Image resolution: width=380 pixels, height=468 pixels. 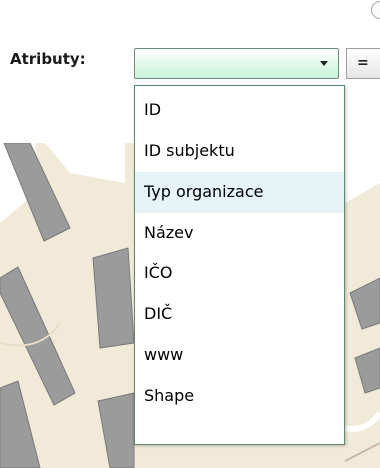 I want to click on operator-select: =, so click(x=363, y=63).